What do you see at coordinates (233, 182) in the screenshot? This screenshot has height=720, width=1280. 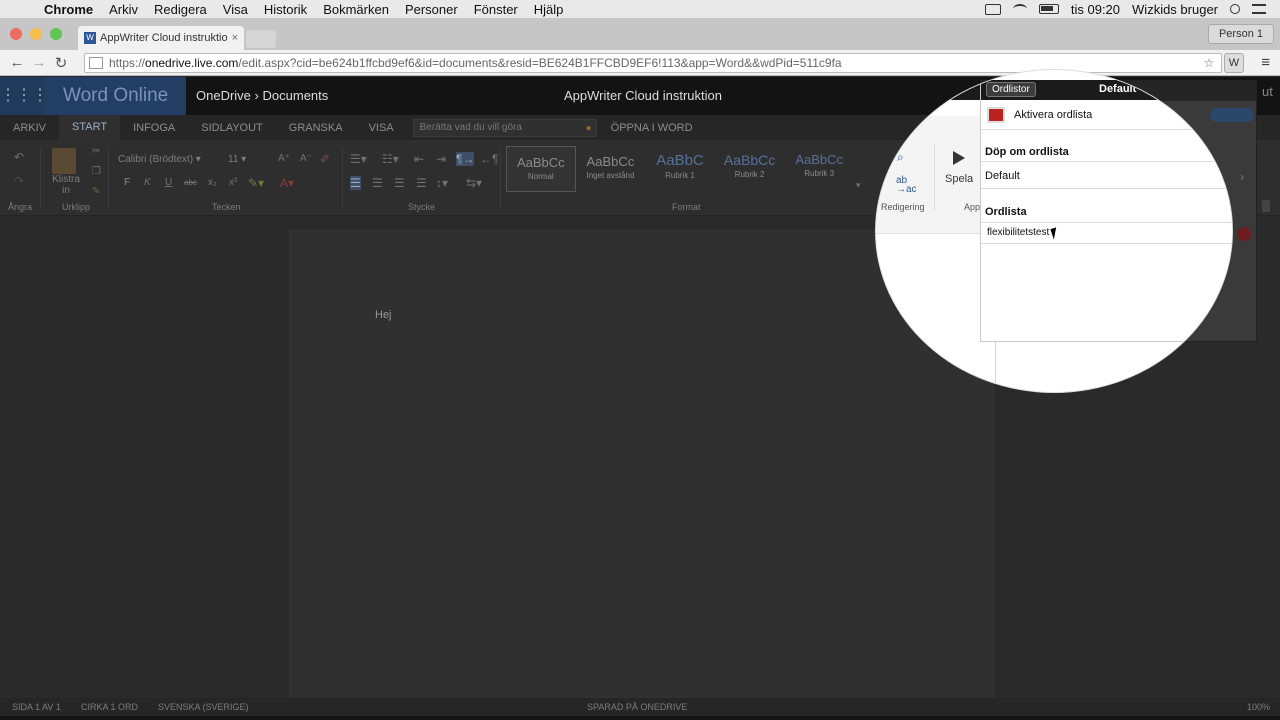 I see `superscript-button: x²` at bounding box center [233, 182].